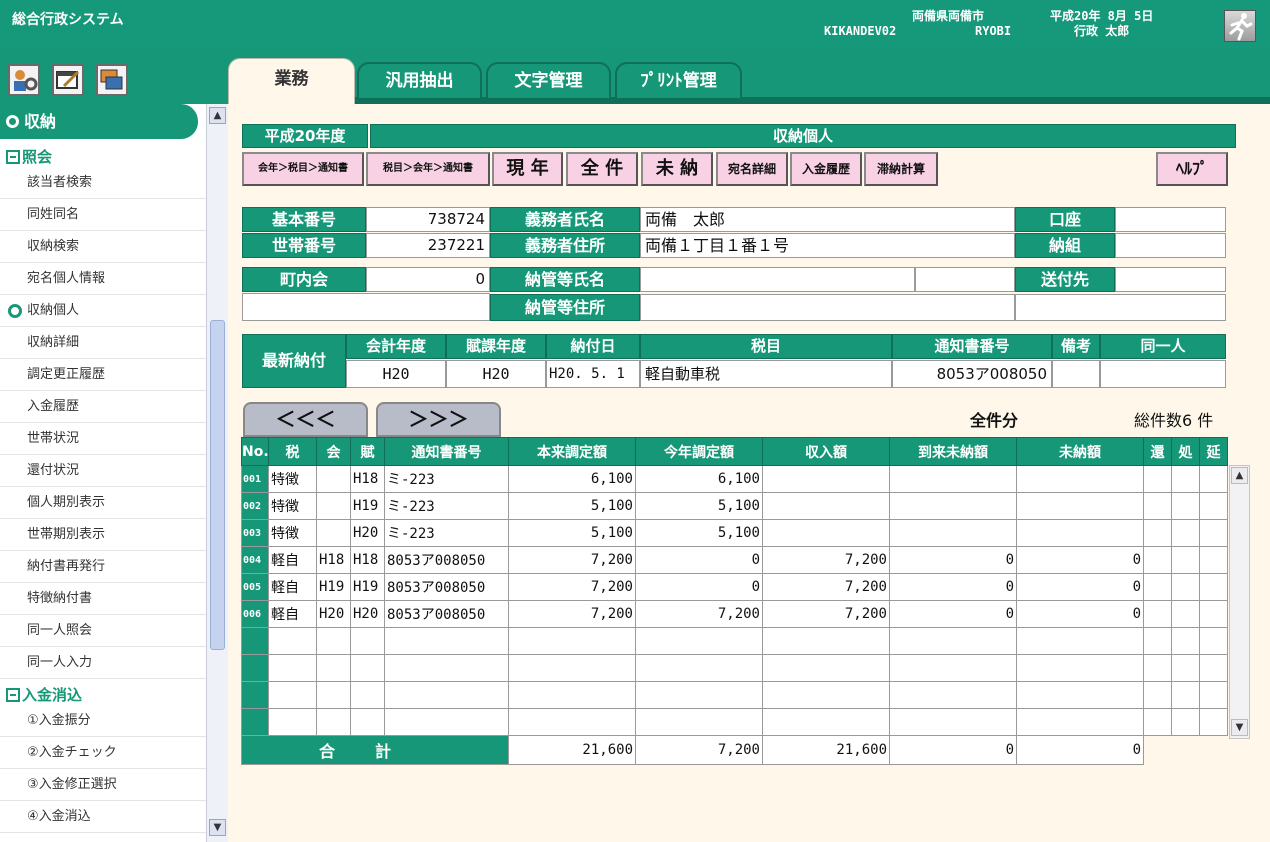 This screenshot has width=1270, height=842. I want to click on tab-print-kanri: ﾌﾟﾘﾝﾄ管理, so click(678, 80).